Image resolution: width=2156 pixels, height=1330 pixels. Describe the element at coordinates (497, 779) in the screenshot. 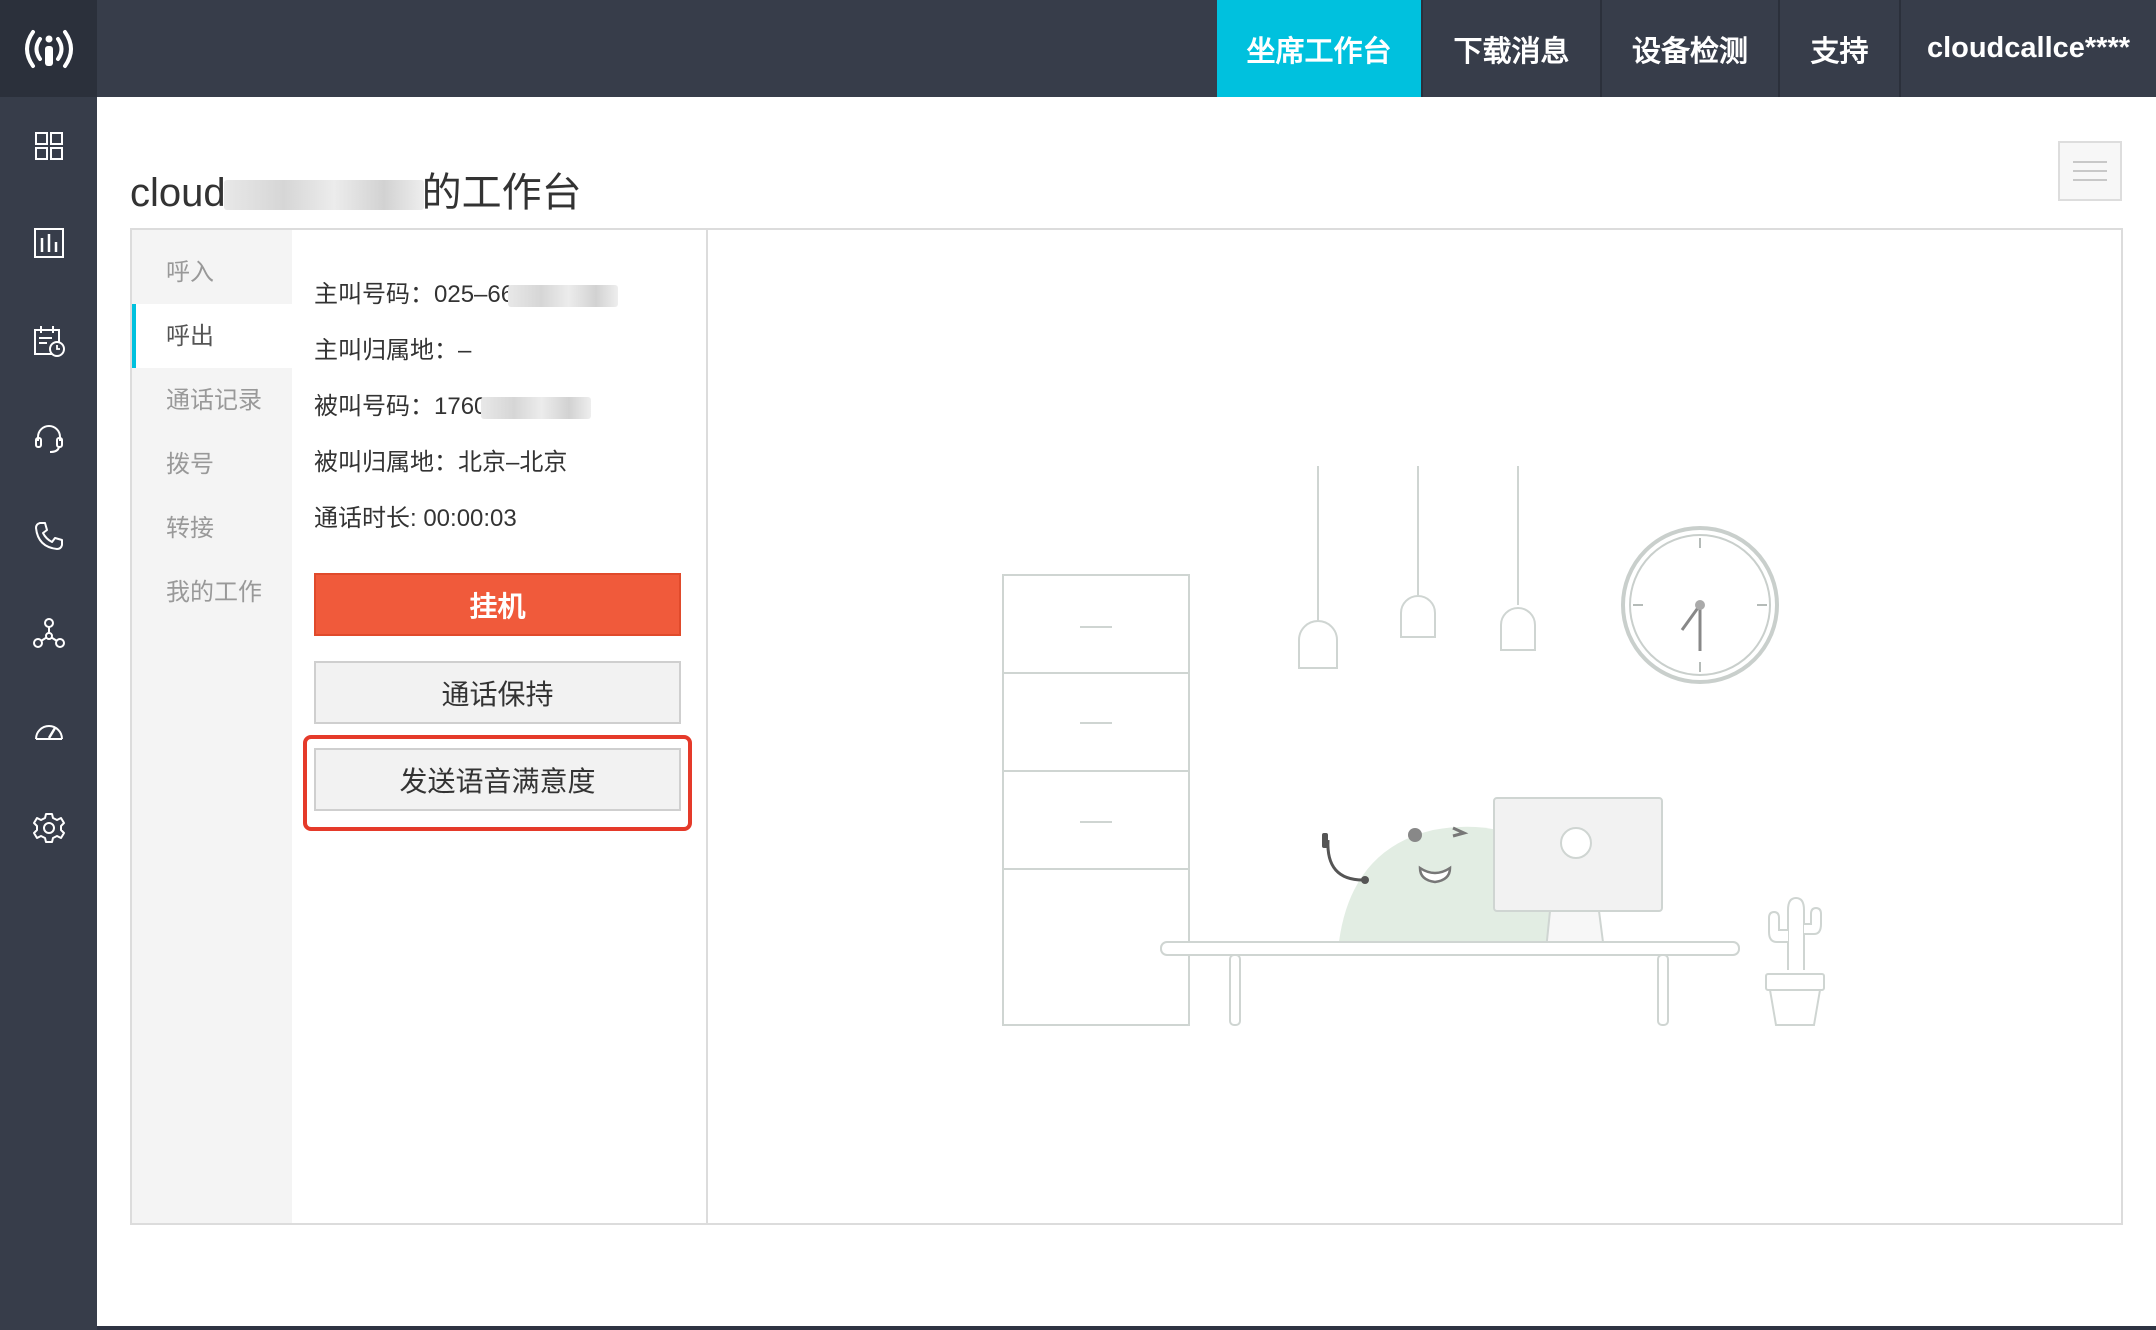

I see `send-satisfaction-survey-button: 发送语音满意度` at that location.